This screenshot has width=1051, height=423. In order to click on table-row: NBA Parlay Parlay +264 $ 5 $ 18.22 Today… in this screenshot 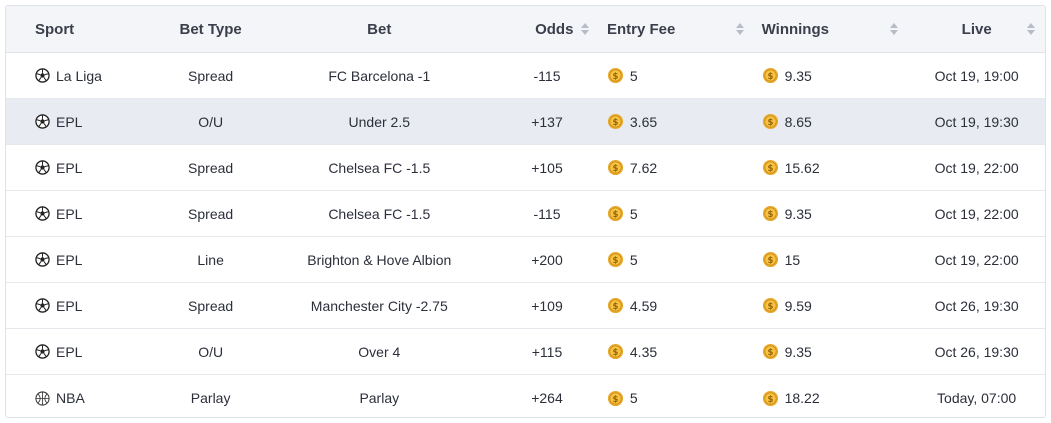, I will do `click(525, 396)`.